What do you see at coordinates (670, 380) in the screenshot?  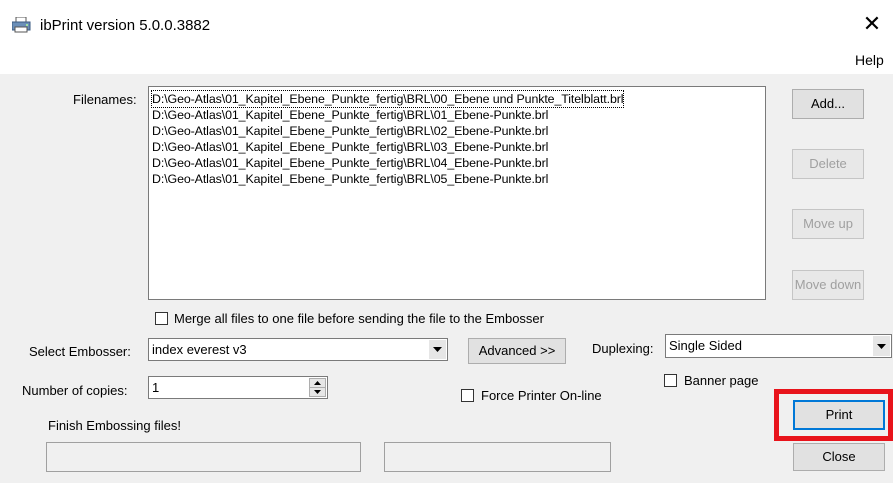 I see `banner-page-checkbox` at bounding box center [670, 380].